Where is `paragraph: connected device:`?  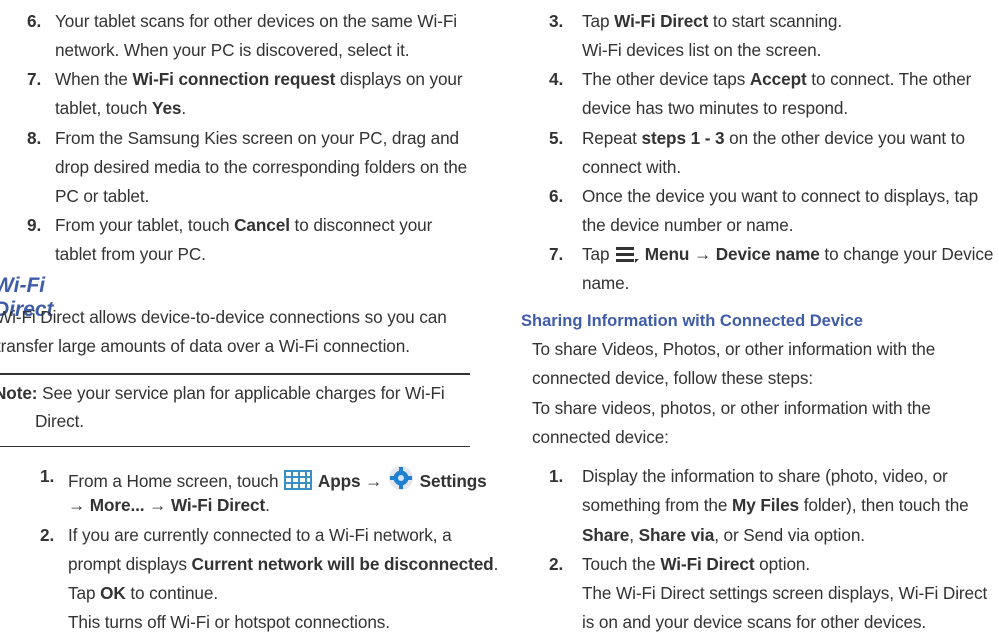
paragraph: connected device: is located at coordinates (600, 437).